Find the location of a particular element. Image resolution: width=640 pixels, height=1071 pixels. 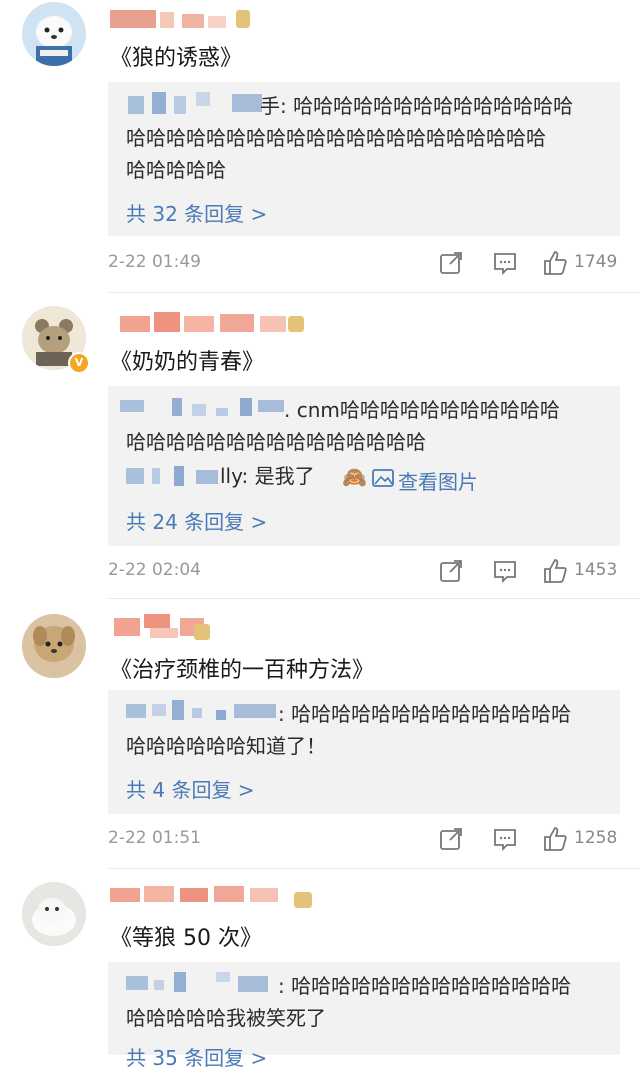

reply-text: 哈哈哈哈哈 is located at coordinates (176, 170).